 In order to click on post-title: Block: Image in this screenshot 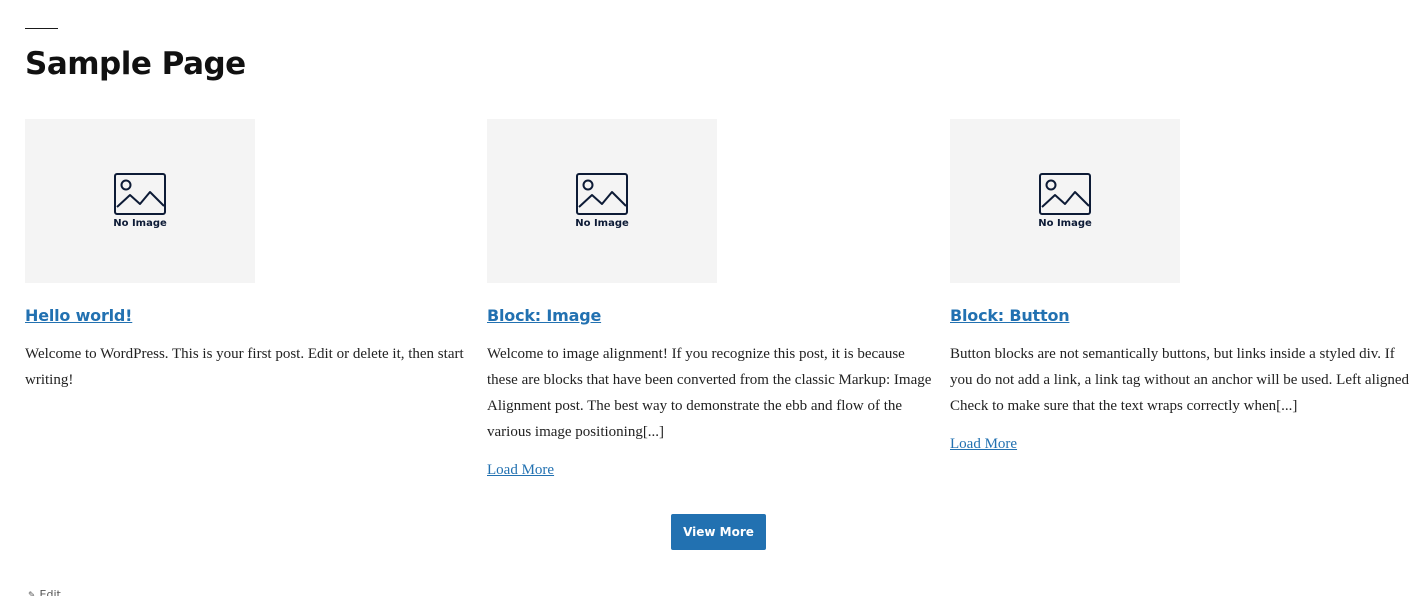, I will do `click(712, 316)`.